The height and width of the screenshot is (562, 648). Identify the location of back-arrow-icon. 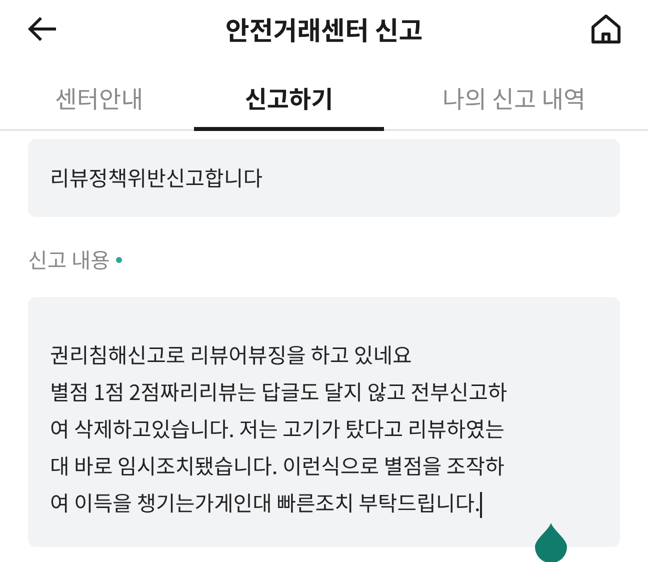
(43, 29).